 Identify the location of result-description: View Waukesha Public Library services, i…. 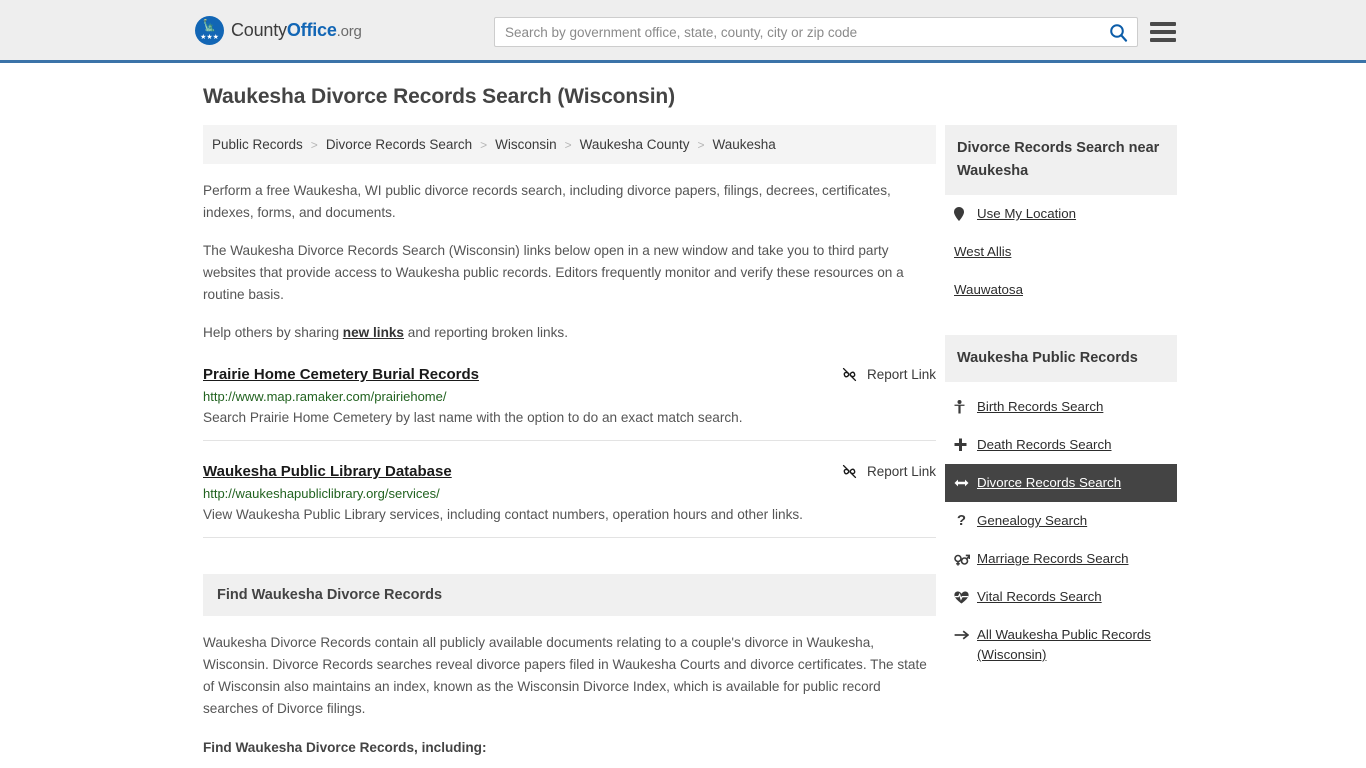
(503, 514).